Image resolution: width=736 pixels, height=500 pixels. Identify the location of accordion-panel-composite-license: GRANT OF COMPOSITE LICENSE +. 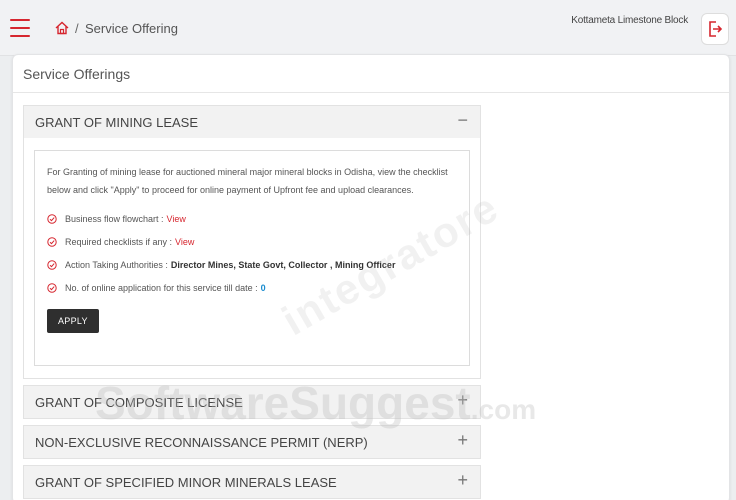
(252, 402).